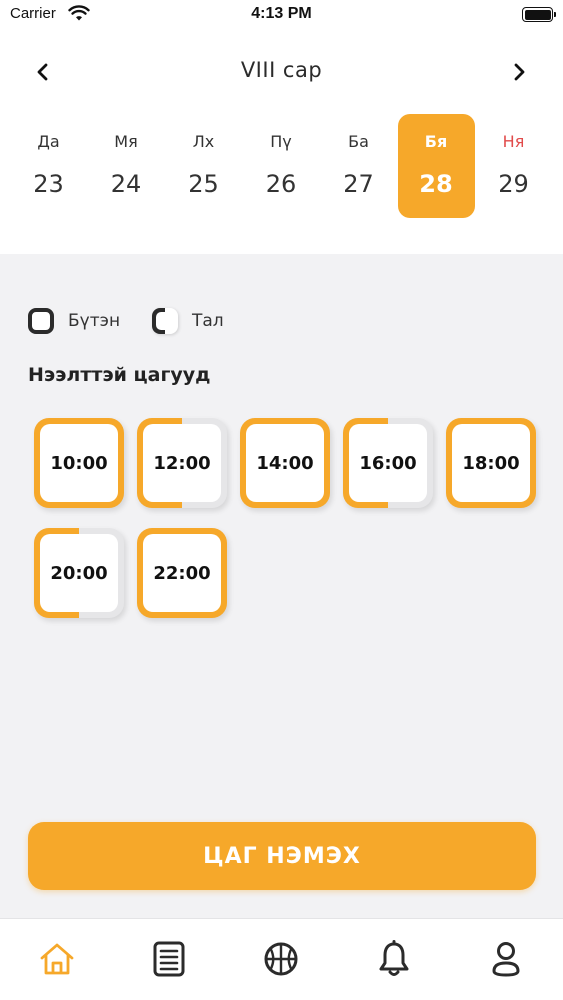 This screenshot has width=563, height=1000. I want to click on day-name: Бя, so click(436, 141).